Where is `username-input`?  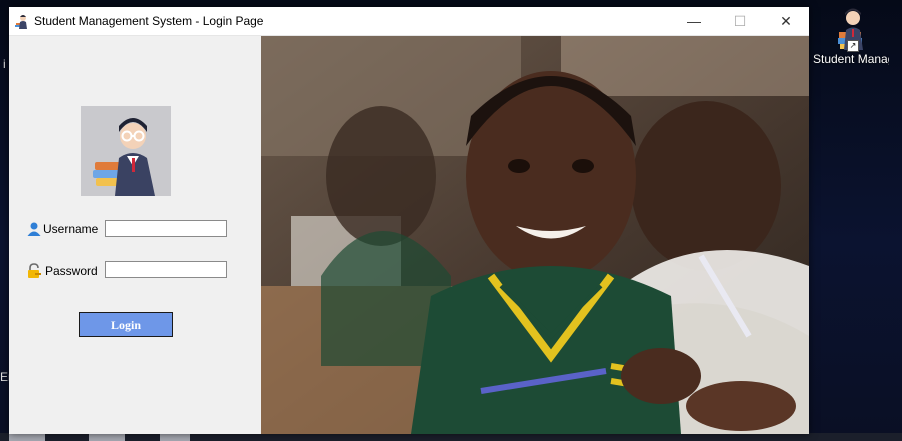
username-input is located at coordinates (166, 228).